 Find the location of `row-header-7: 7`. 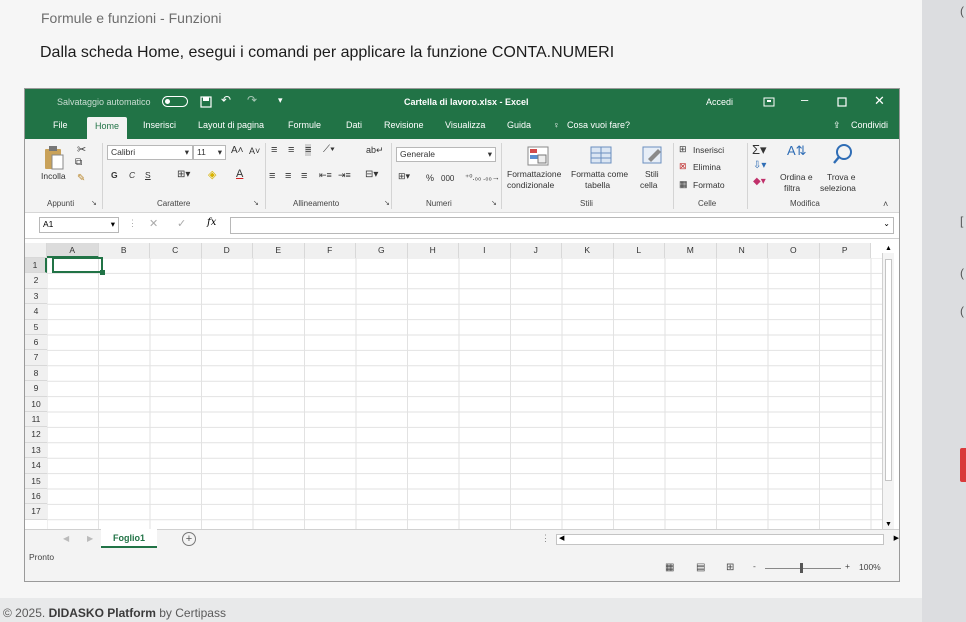

row-header-7: 7 is located at coordinates (36, 358).